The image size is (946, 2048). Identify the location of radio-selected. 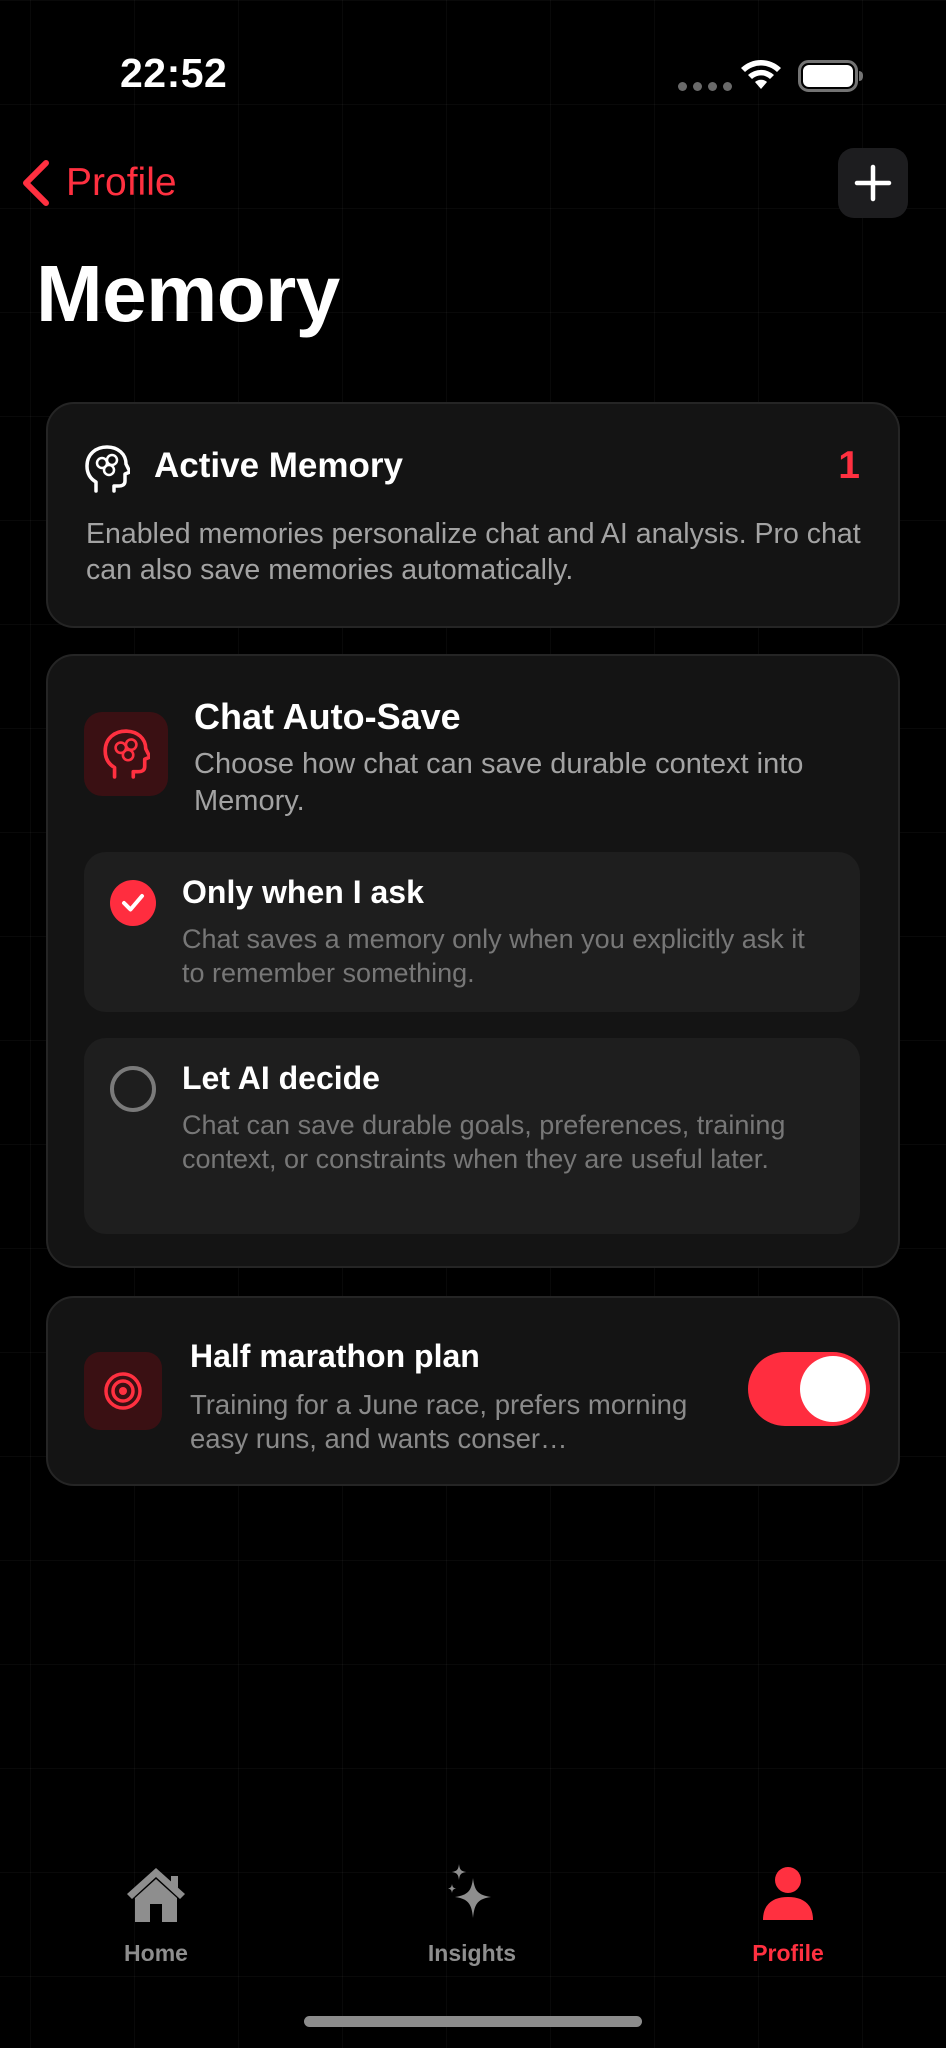
(133, 903).